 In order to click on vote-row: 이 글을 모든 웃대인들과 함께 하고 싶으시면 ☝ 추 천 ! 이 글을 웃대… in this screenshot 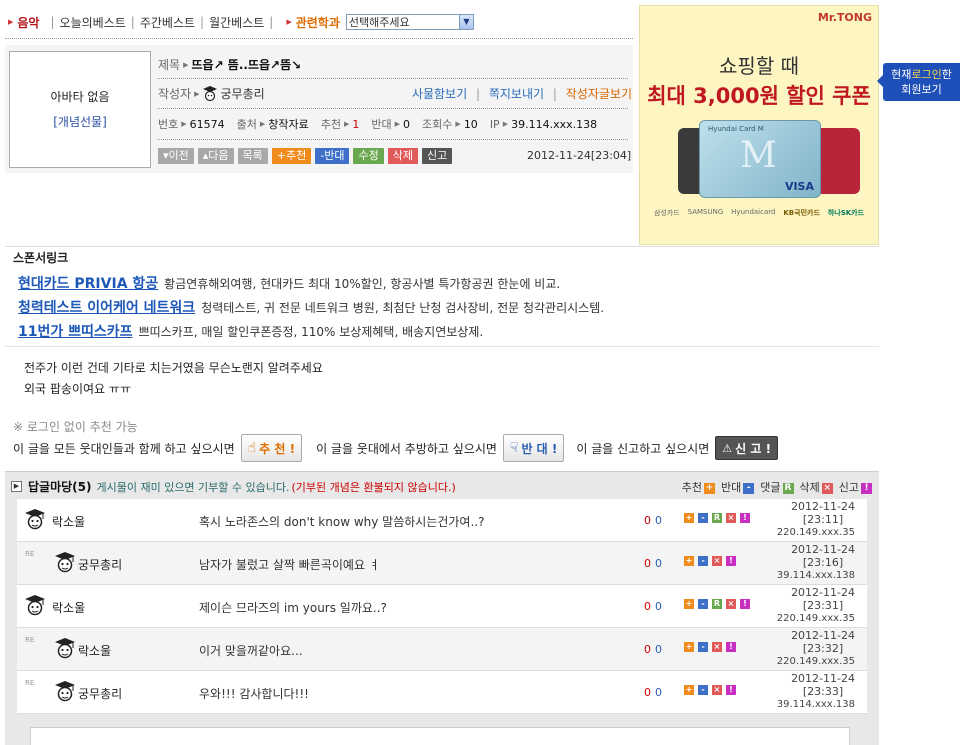, I will do `click(398, 448)`.